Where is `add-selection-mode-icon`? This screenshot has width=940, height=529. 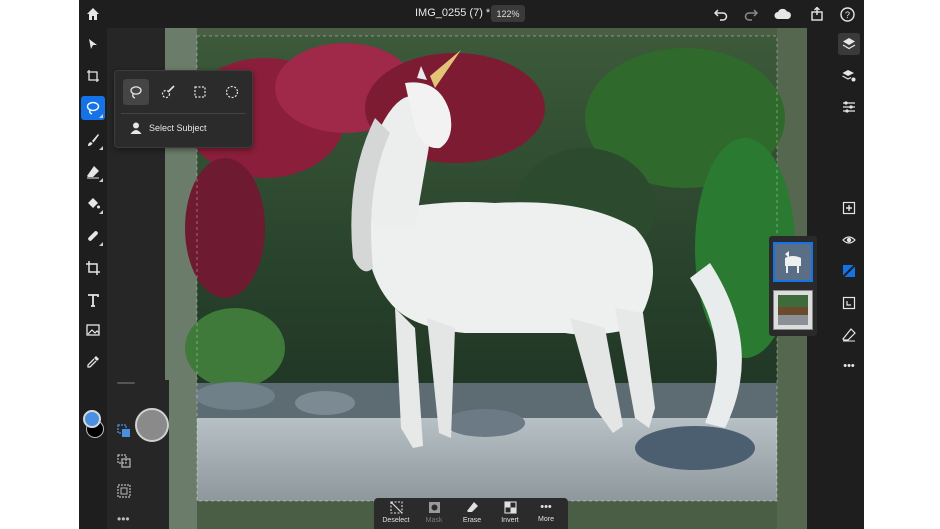
add-selection-mode-icon is located at coordinates (125, 462).